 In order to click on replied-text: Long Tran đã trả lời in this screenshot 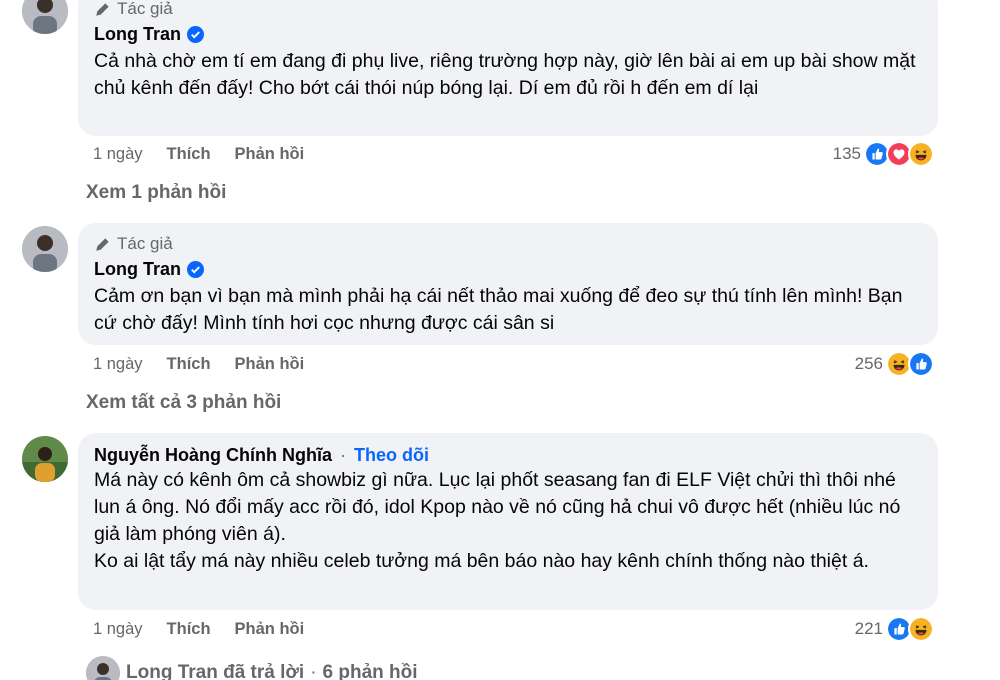, I will do `click(215, 671)`.